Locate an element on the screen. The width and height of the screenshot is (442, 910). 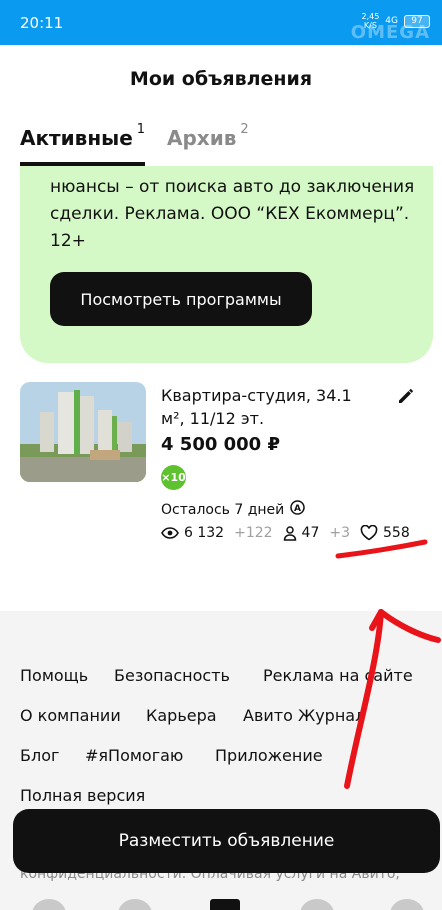
tab-active: Активные 1 is located at coordinates (83, 144).